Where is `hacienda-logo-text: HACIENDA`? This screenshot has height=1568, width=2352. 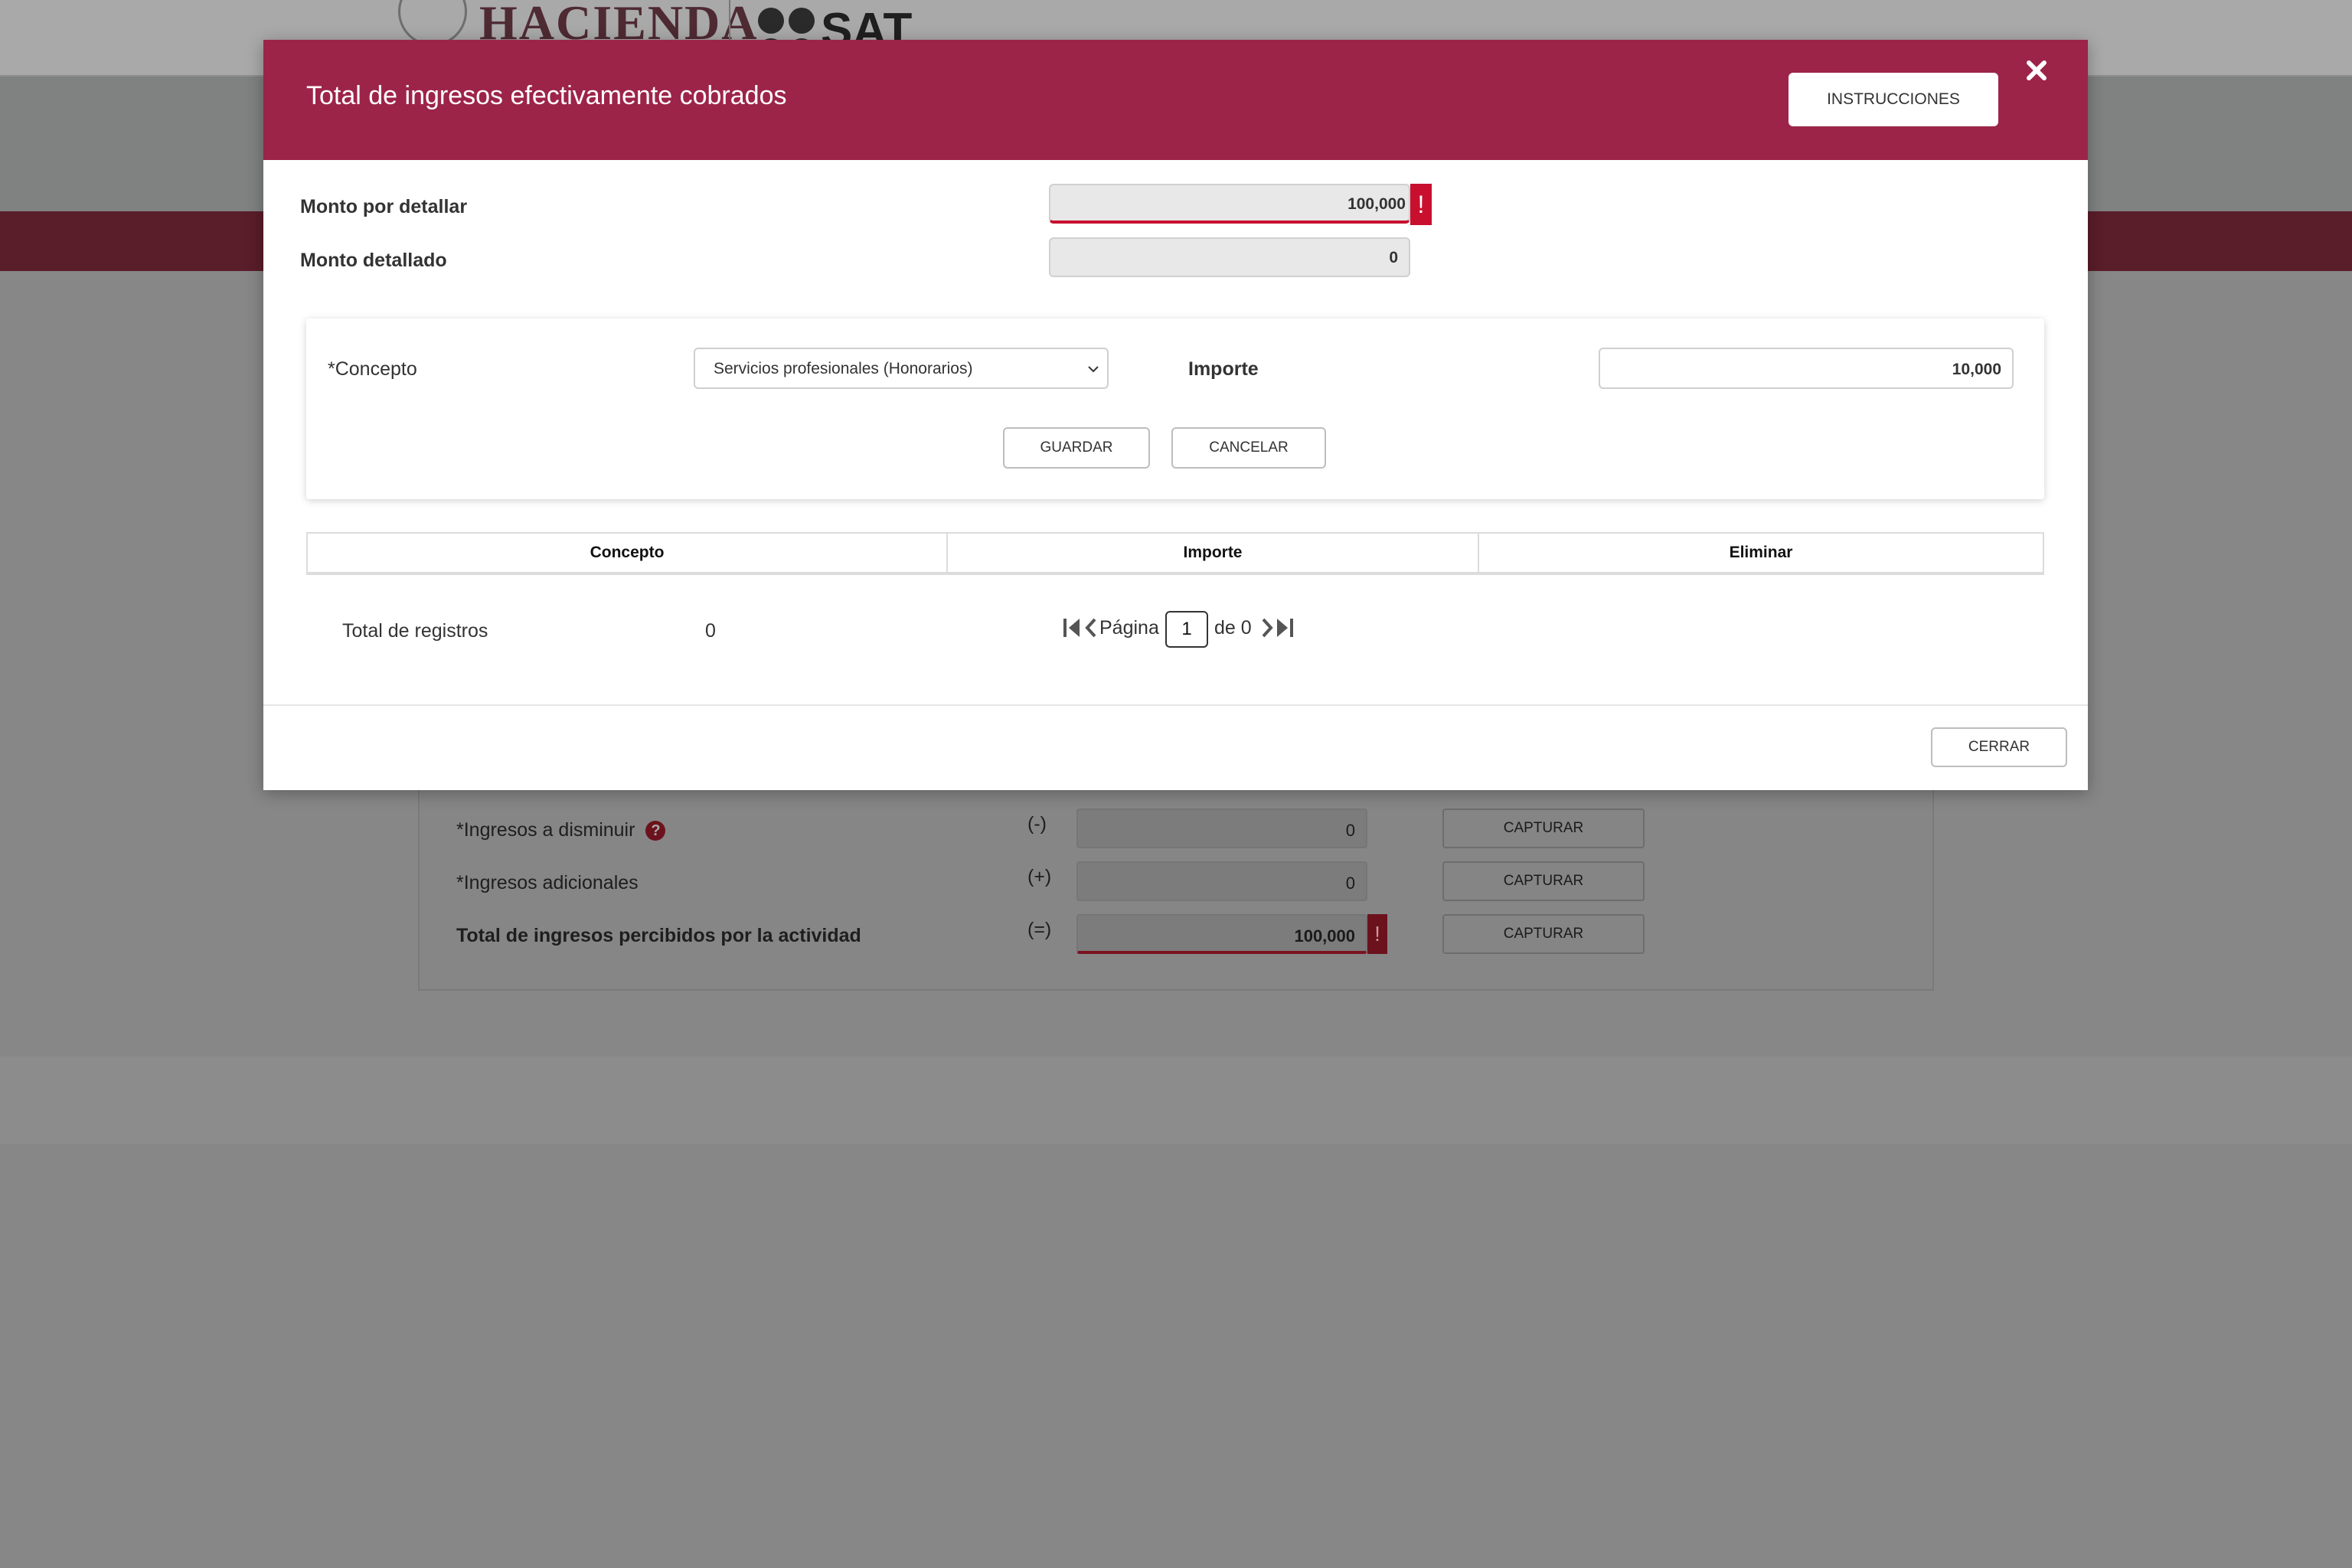
hacienda-logo-text: HACIENDA is located at coordinates (619, 23).